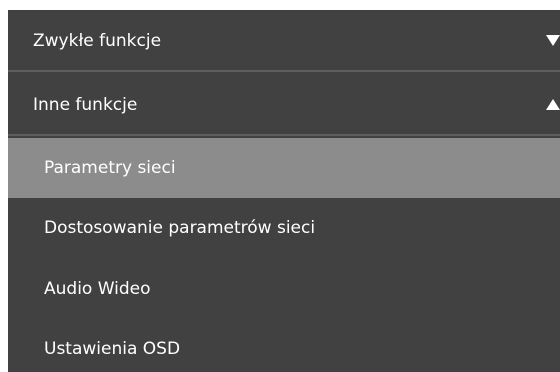  What do you see at coordinates (553, 40) in the screenshot?
I see `triangle-down-icon` at bounding box center [553, 40].